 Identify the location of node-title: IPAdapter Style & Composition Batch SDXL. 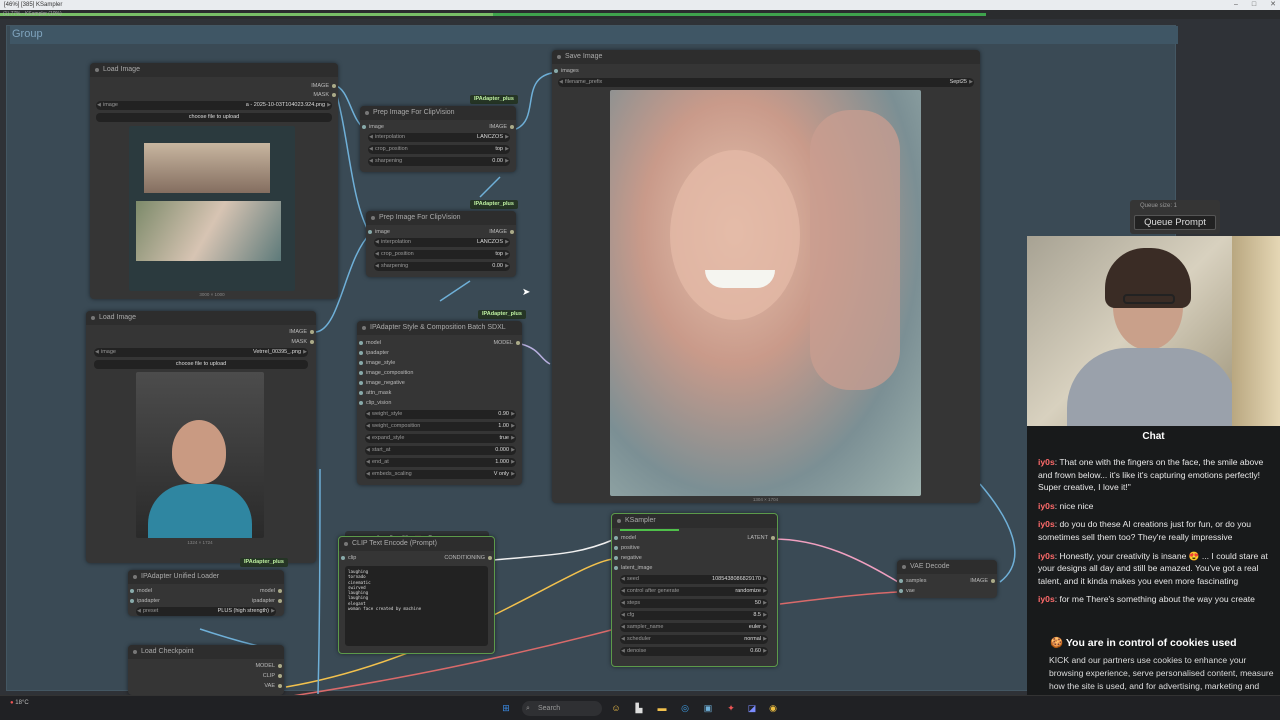
(439, 328).